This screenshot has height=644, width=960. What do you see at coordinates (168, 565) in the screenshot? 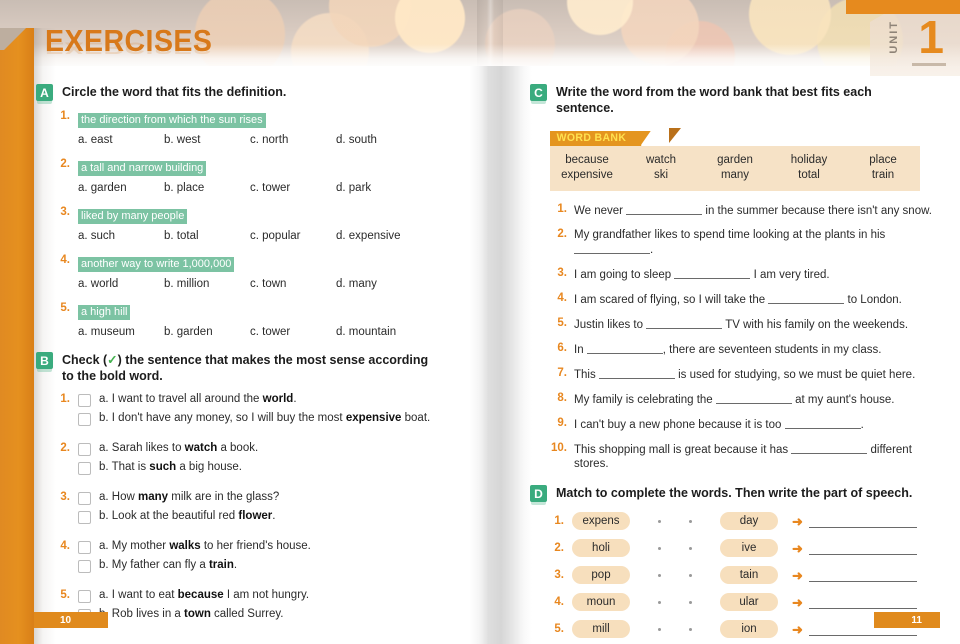
I see `option-text: b. My father can fly a train.` at bounding box center [168, 565].